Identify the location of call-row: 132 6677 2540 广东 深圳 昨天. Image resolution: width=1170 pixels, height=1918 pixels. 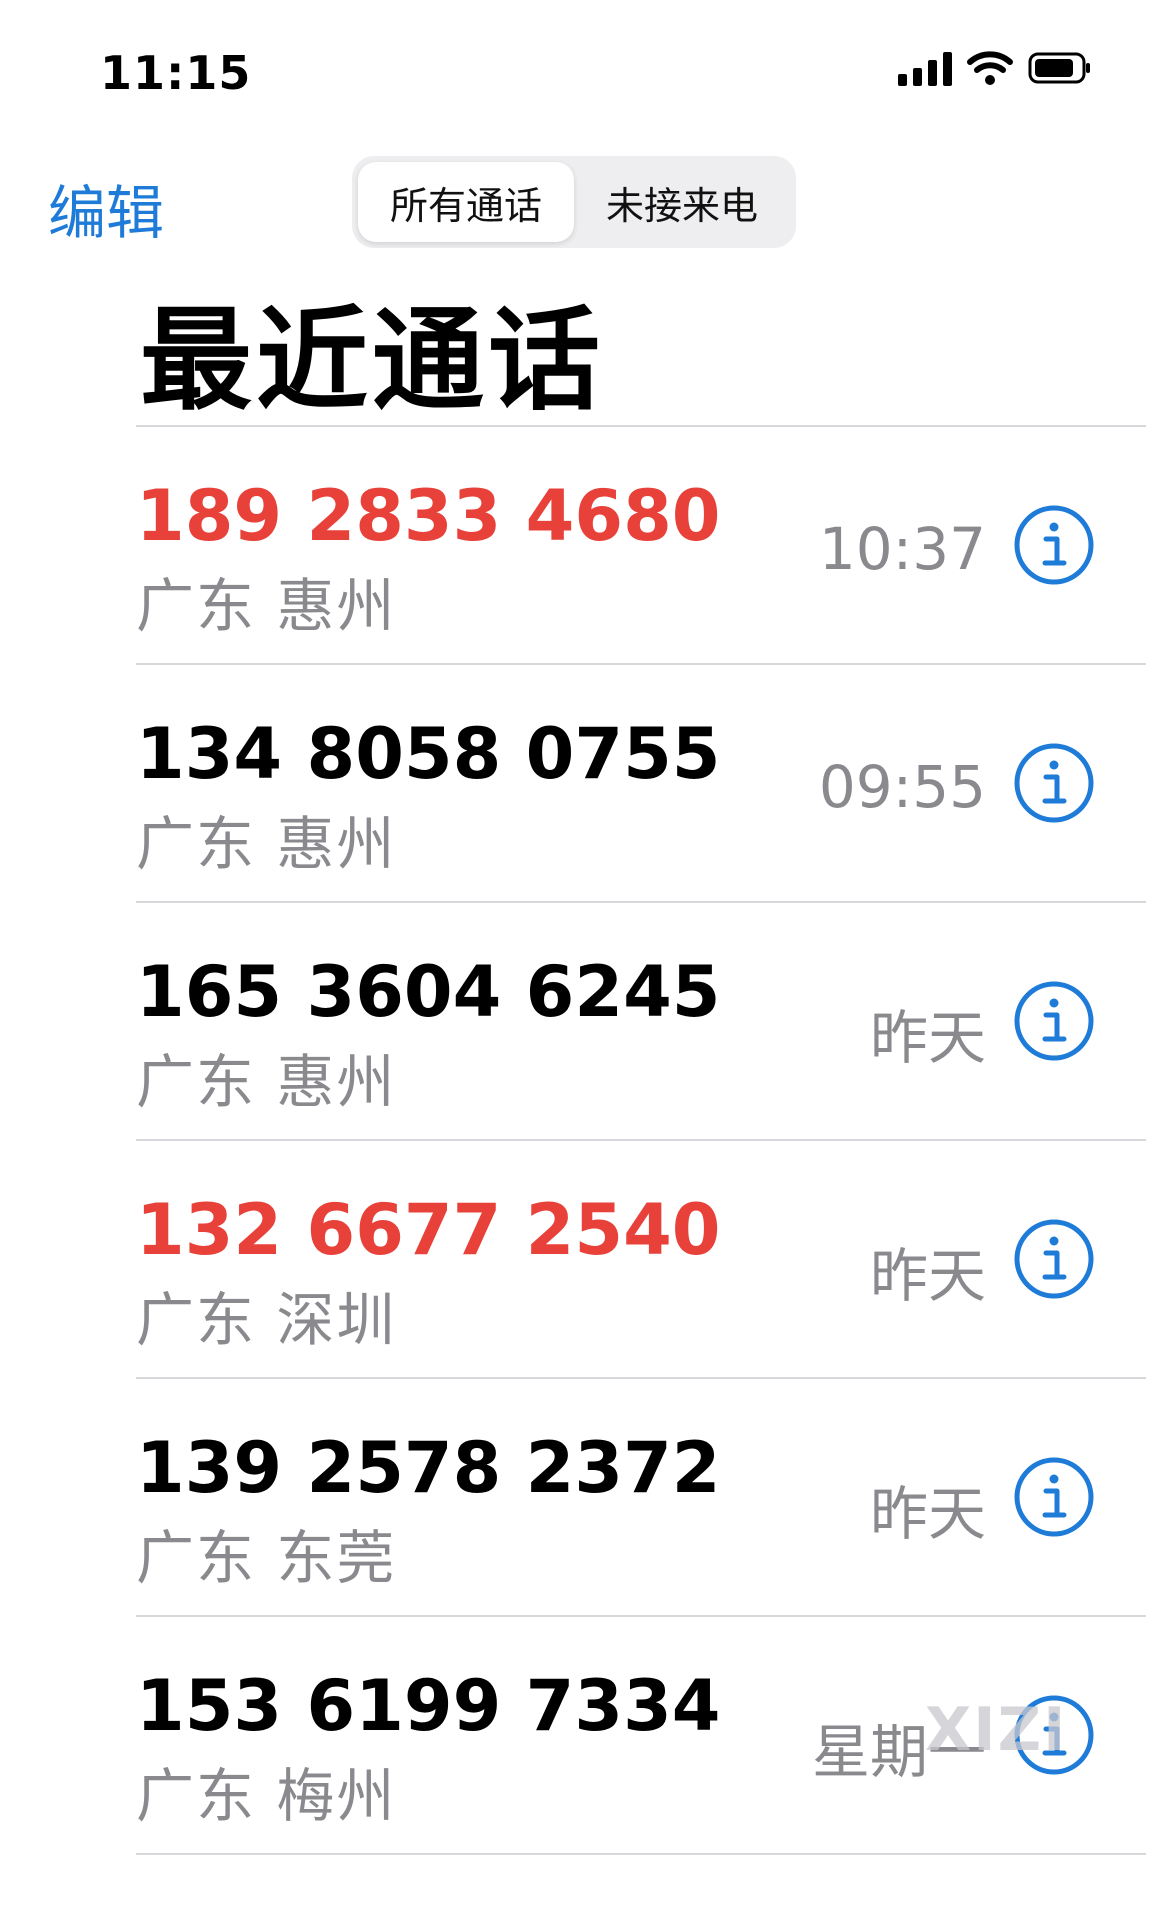
(641, 1260).